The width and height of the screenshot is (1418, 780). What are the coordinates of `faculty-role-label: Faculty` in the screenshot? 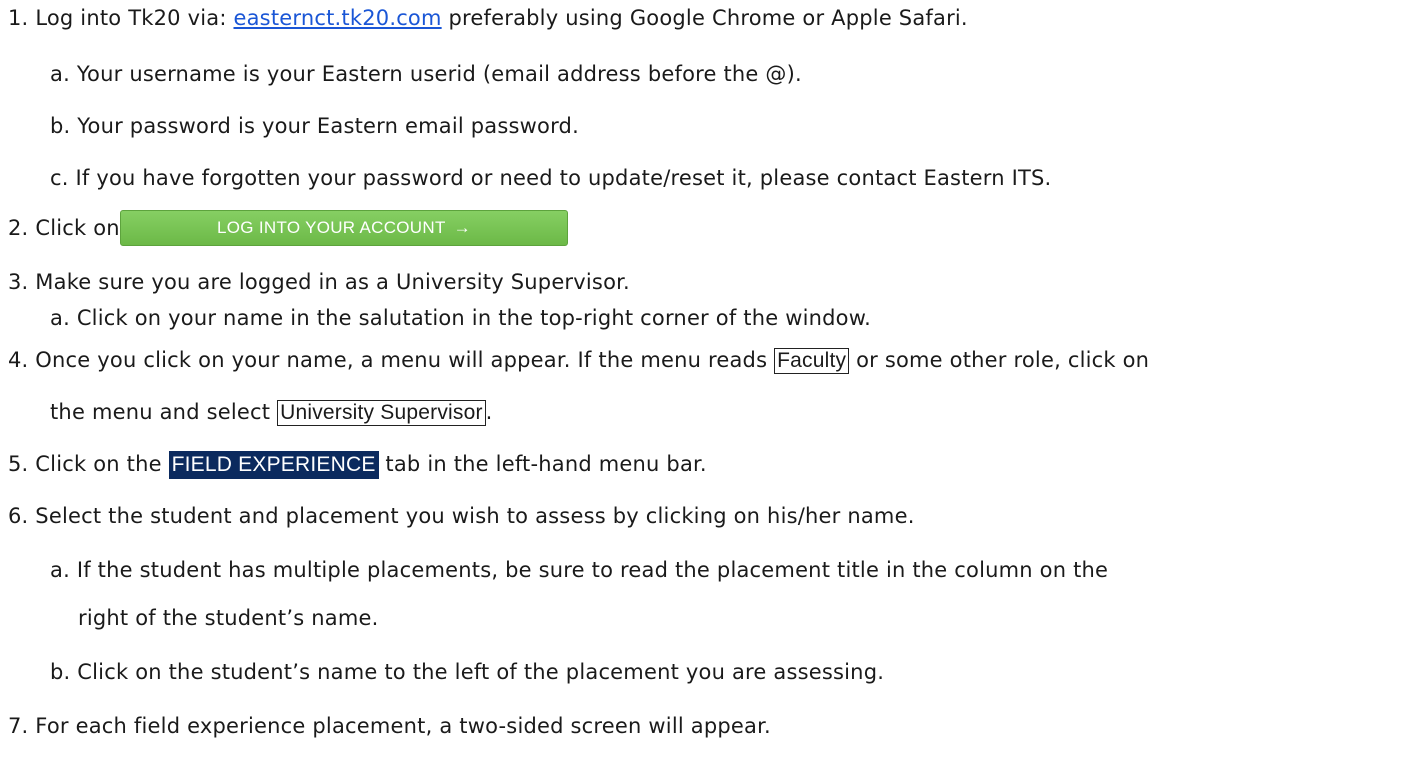 It's located at (812, 361).